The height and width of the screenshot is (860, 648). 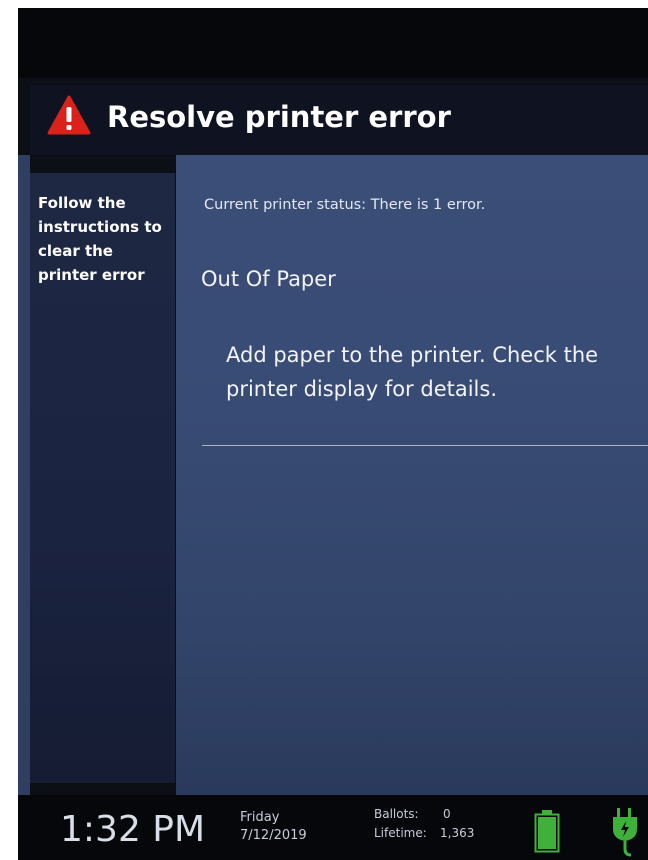 What do you see at coordinates (268, 279) in the screenshot?
I see `error-title: Out Of Paper` at bounding box center [268, 279].